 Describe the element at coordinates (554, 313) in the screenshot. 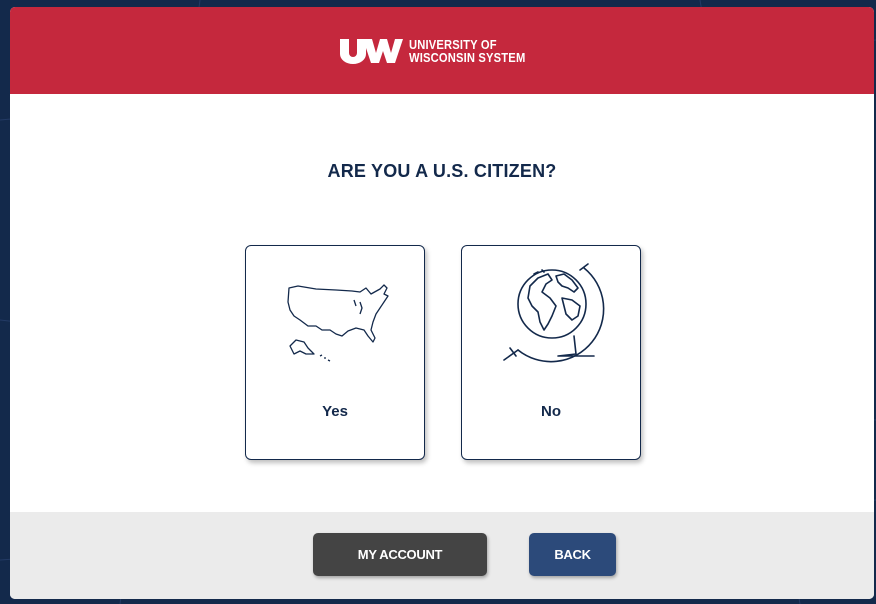

I see `globe-icon` at that location.